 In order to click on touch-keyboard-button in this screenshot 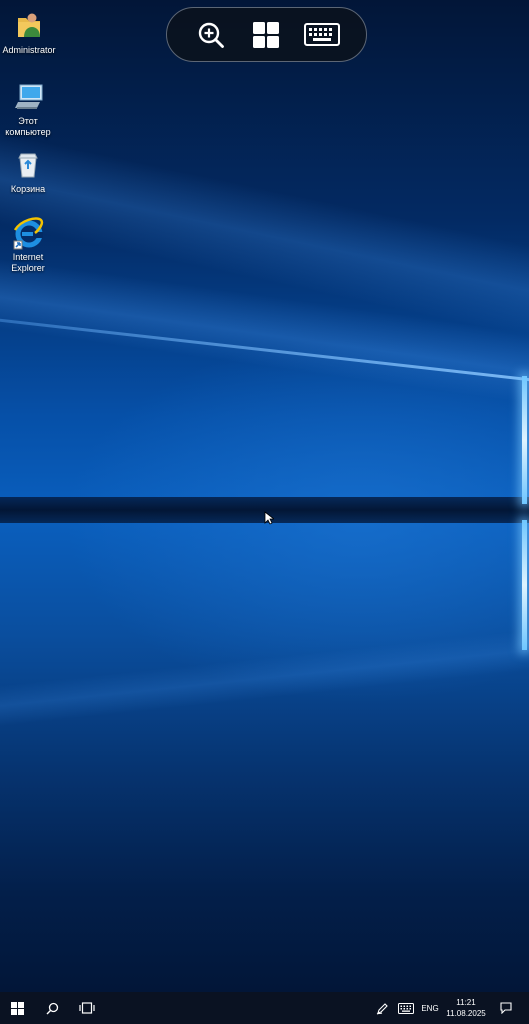, I will do `click(406, 1008)`.